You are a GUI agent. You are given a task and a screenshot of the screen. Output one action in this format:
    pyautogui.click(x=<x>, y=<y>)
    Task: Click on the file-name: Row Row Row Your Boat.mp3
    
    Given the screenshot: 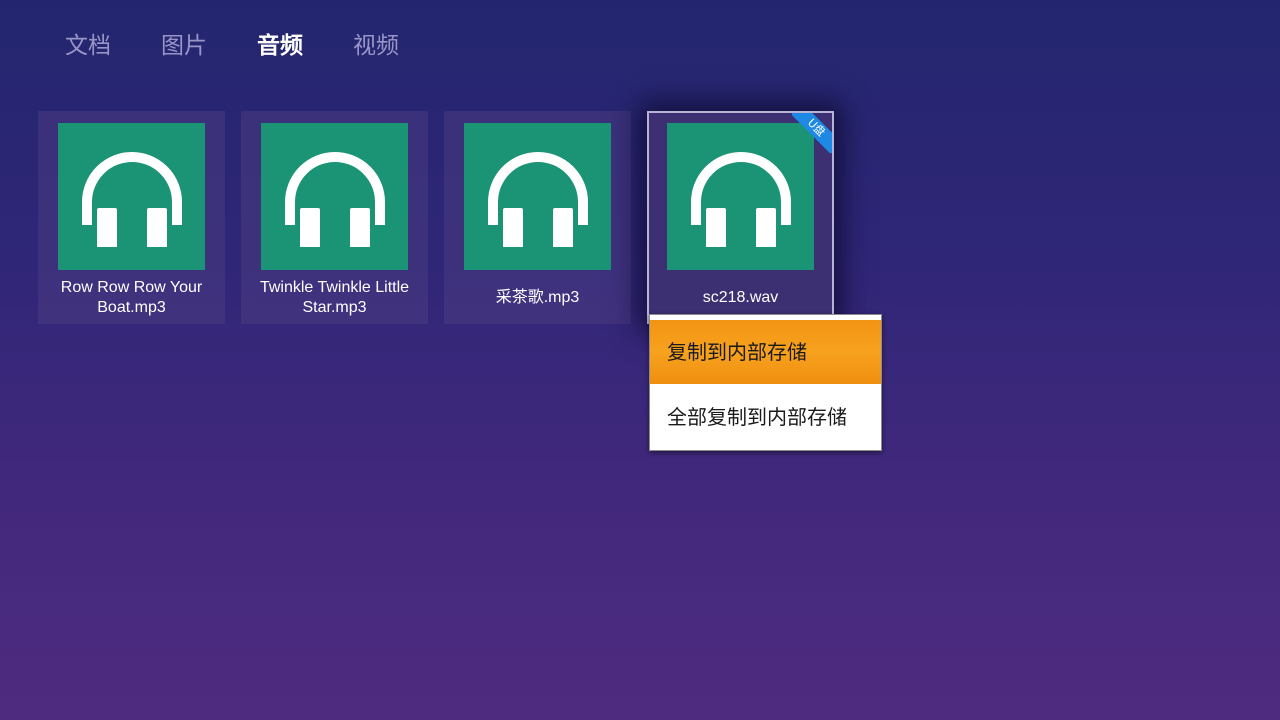 What is the action you would take?
    pyautogui.click(x=131, y=297)
    